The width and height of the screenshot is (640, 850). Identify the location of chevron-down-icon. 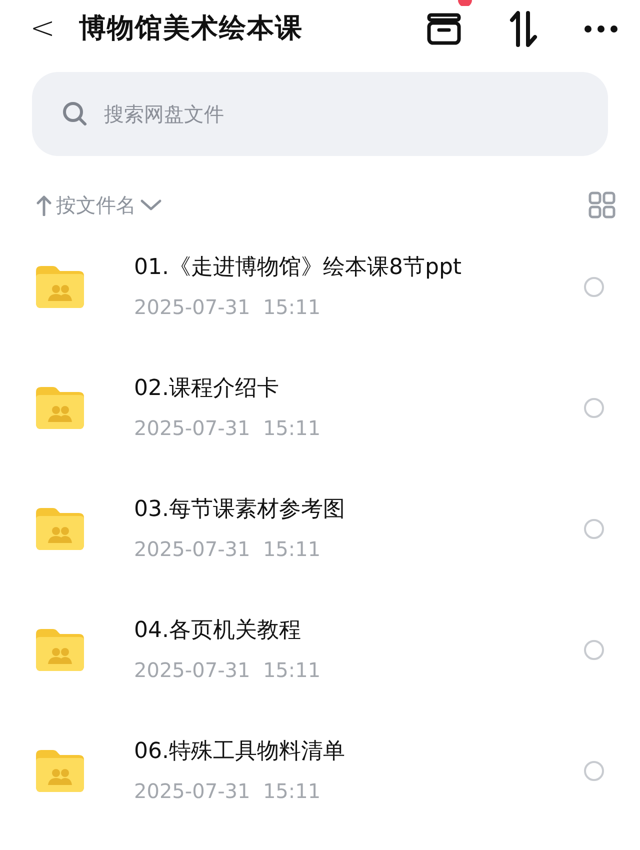
(151, 205).